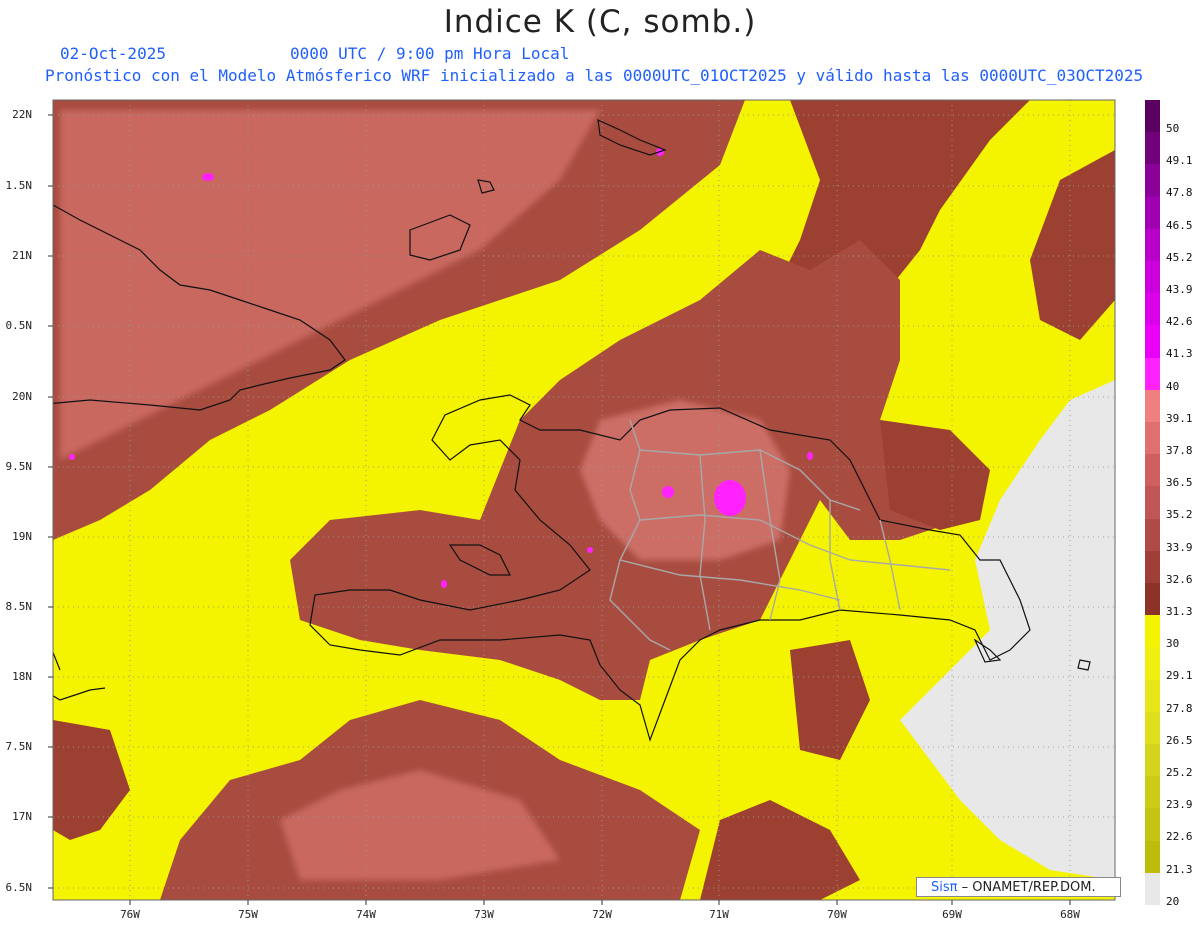  What do you see at coordinates (1179, 257) in the screenshot?
I see `legend-label: 45.2` at bounding box center [1179, 257].